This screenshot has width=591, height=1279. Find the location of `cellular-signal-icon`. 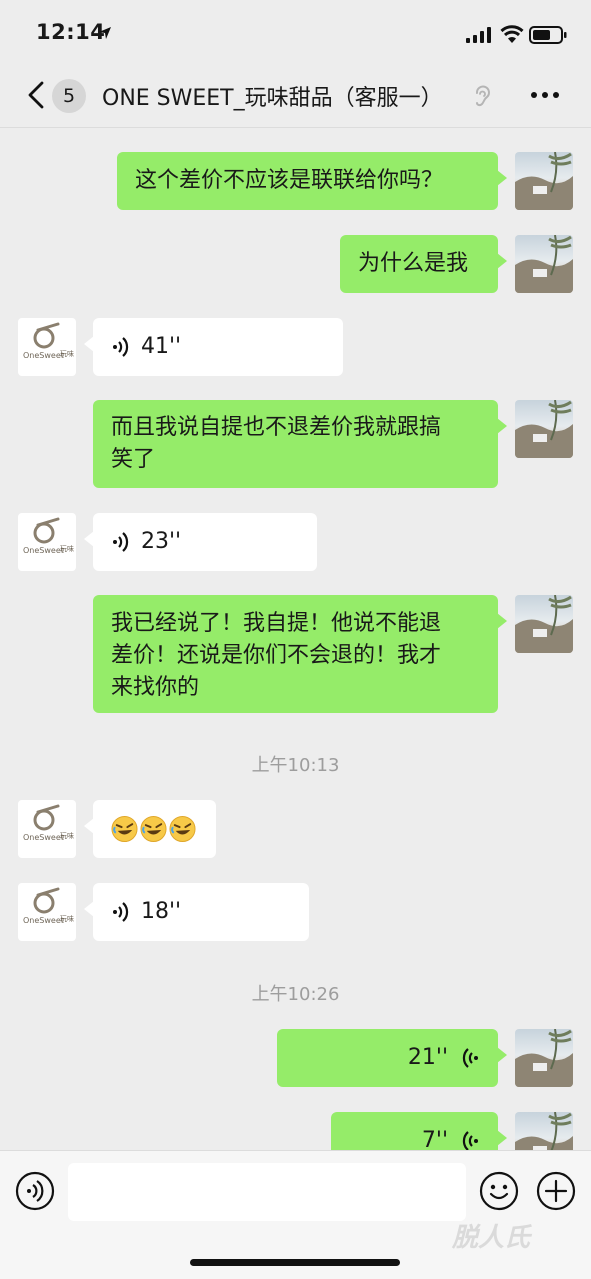

cellular-signal-icon is located at coordinates (478, 35).